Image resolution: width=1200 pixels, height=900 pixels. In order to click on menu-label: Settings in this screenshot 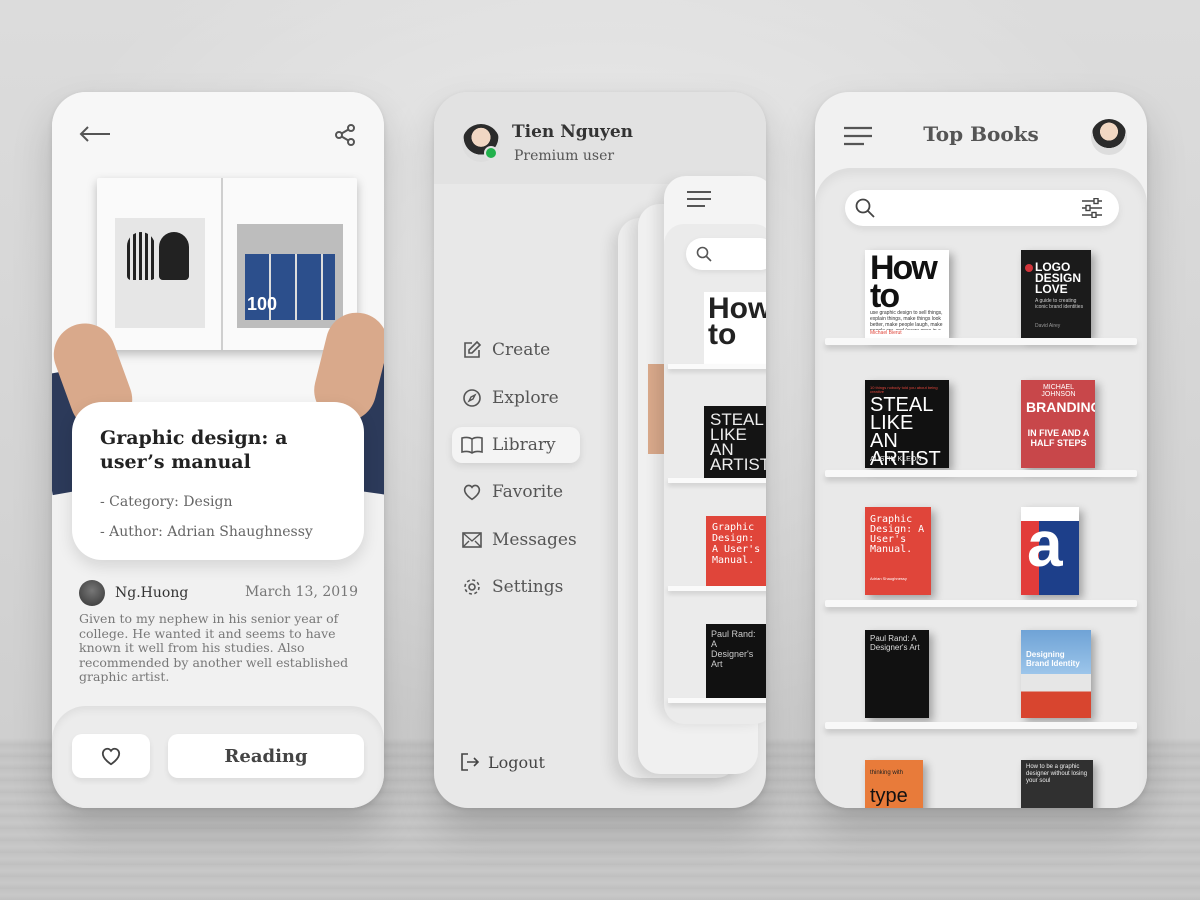, I will do `click(528, 587)`.